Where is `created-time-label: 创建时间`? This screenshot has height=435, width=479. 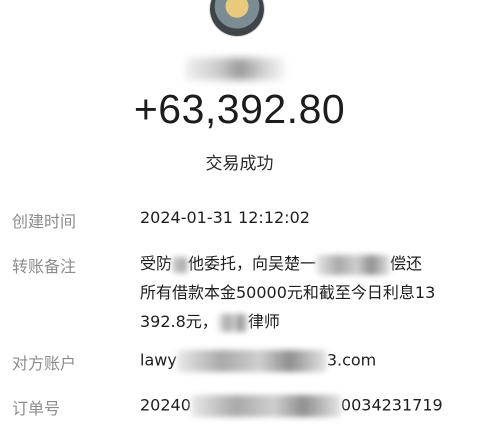
created-time-label: 创建时间 is located at coordinates (44, 221).